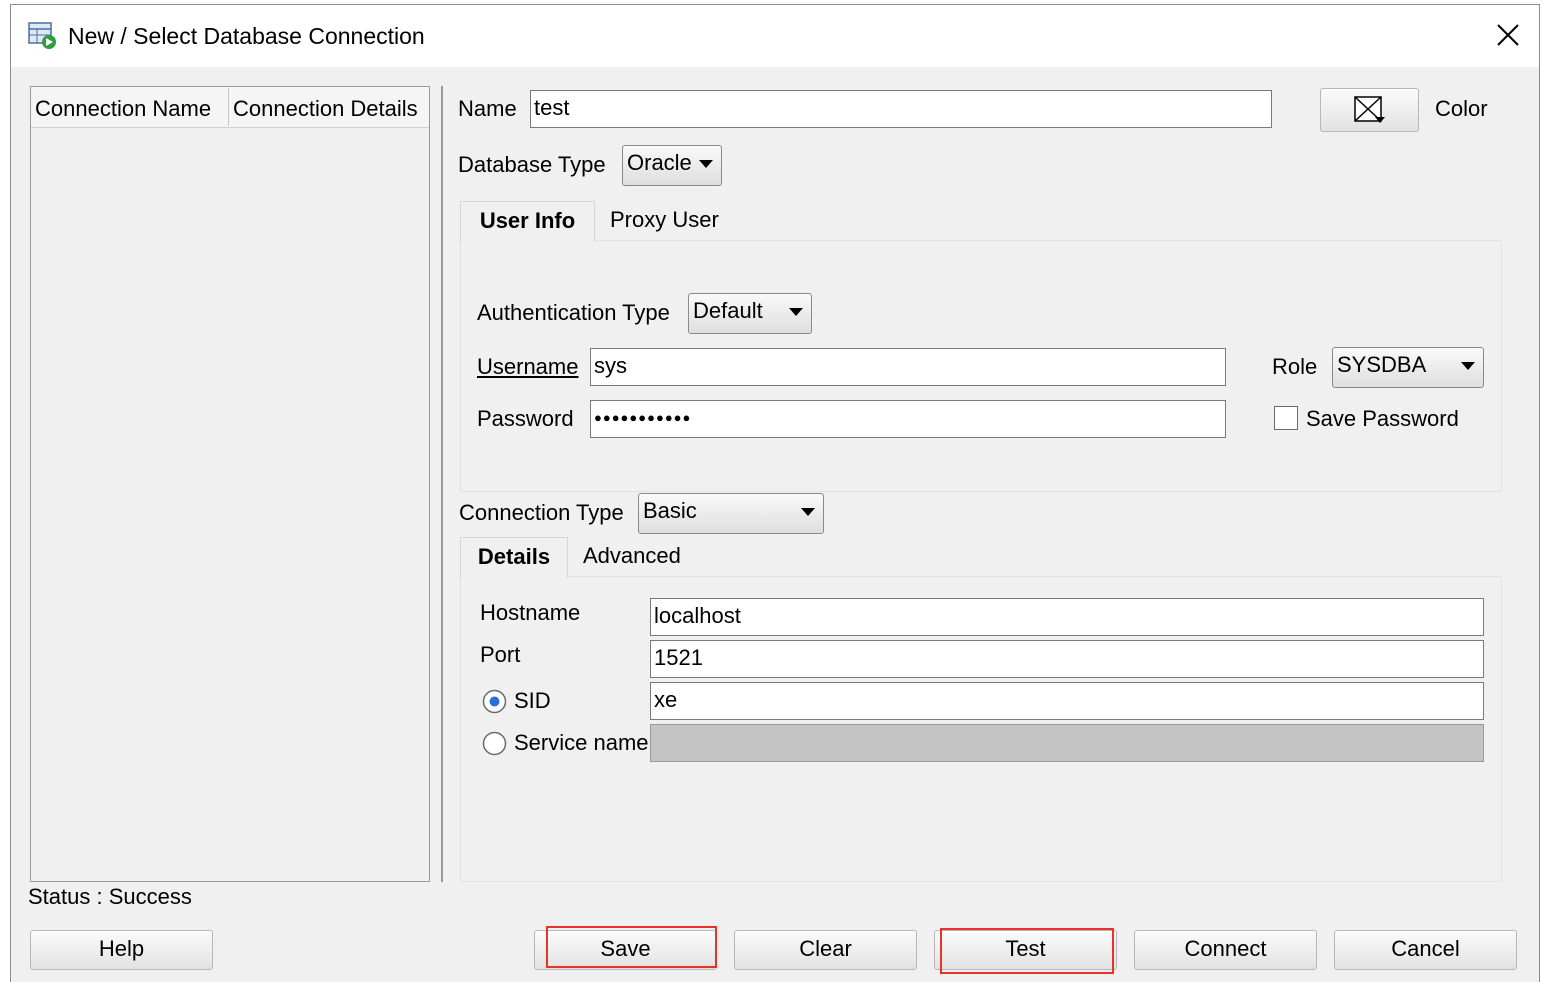 This screenshot has height=982, width=1548. Describe the element at coordinates (494, 701) in the screenshot. I see `sid-radio` at that location.